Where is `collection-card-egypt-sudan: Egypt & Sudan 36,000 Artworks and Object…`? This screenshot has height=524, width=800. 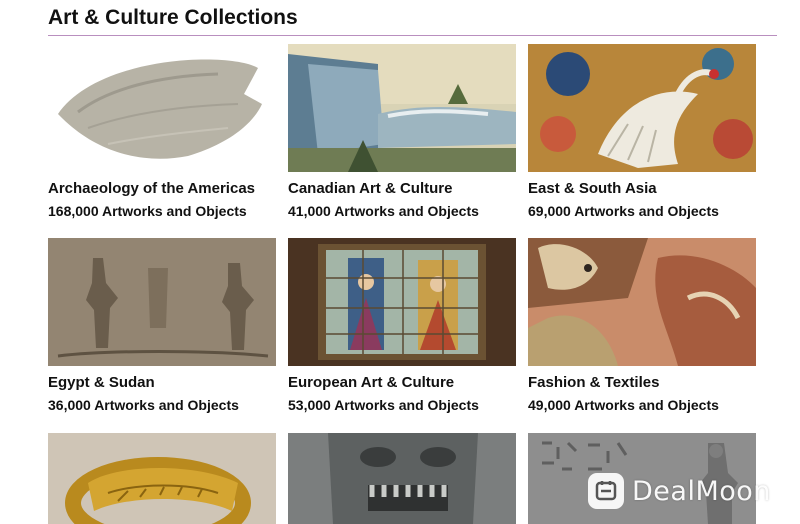
collection-card-egypt-sudan: Egypt & Sudan 36,000 Artworks and Object… is located at coordinates (162, 326).